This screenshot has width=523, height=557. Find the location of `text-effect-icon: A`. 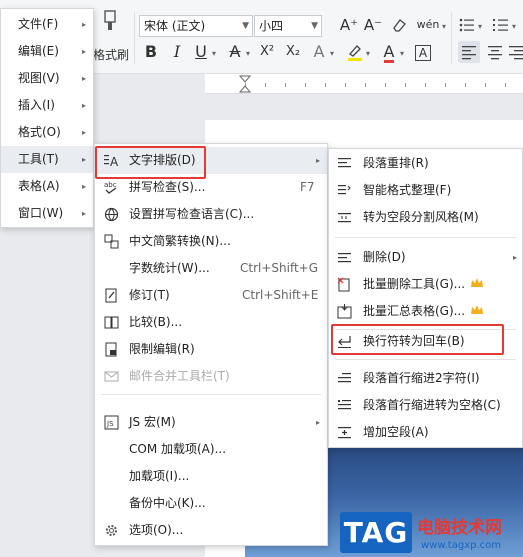

text-effect-icon: A is located at coordinates (319, 51).